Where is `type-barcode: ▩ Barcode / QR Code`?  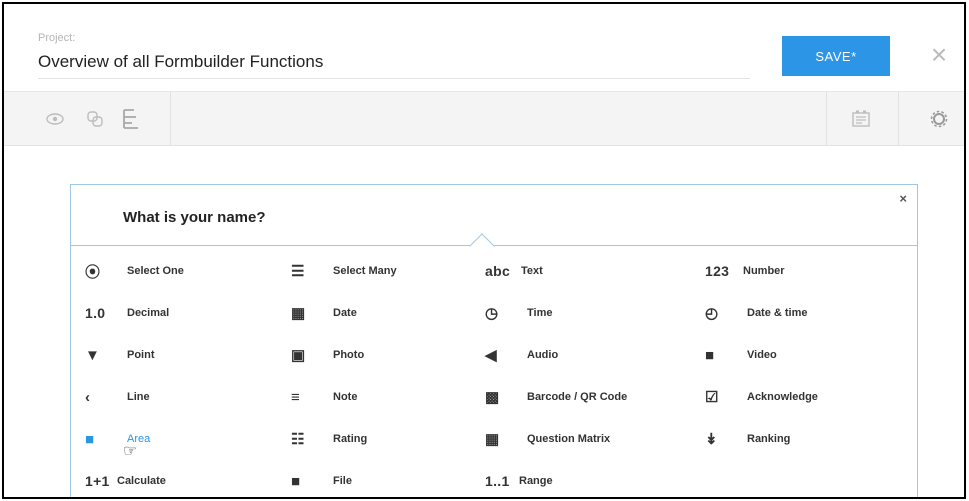
type-barcode: ▩ Barcode / QR Code is located at coordinates (556, 397).